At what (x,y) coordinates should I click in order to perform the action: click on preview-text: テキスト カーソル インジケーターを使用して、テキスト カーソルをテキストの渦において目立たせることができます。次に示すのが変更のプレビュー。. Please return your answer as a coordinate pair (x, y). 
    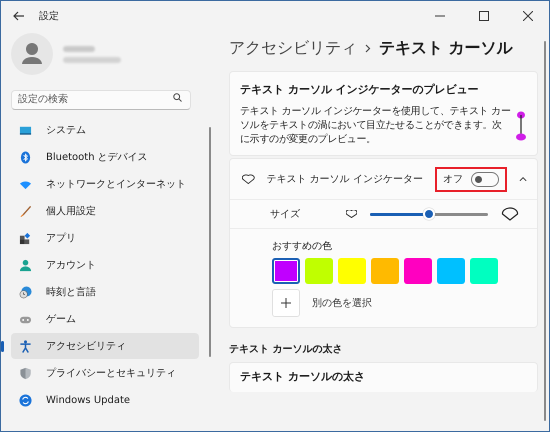
    Looking at the image, I should click on (375, 126).